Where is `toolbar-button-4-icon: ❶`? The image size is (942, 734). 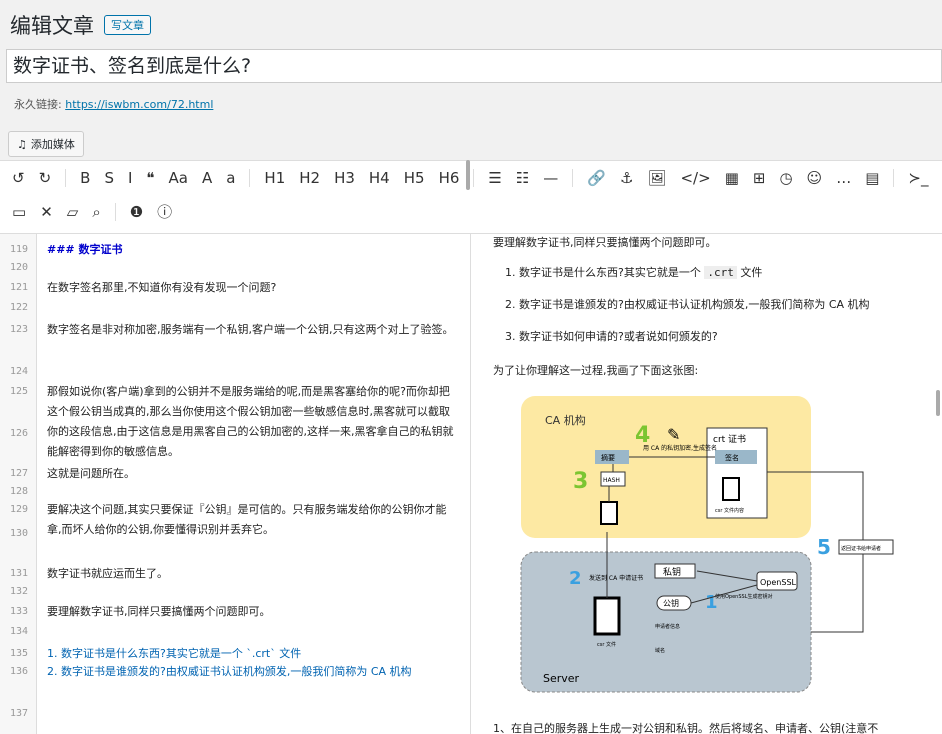 toolbar-button-4-icon: ❶ is located at coordinates (136, 212).